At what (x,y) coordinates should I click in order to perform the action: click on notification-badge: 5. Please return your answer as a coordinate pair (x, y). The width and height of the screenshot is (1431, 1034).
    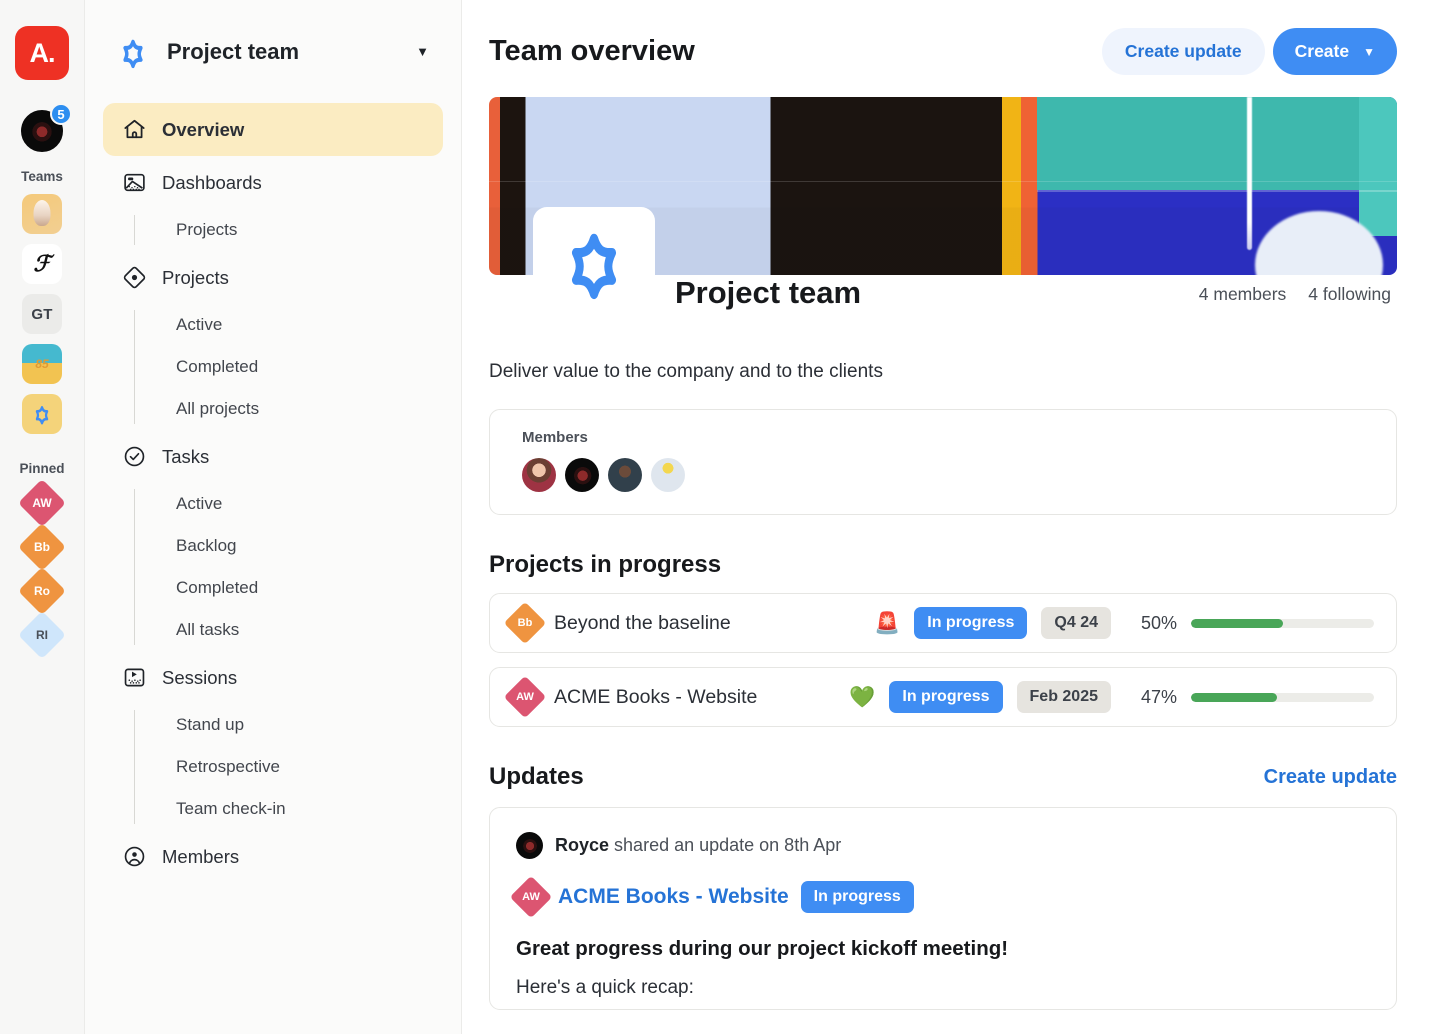
    Looking at the image, I should click on (61, 114).